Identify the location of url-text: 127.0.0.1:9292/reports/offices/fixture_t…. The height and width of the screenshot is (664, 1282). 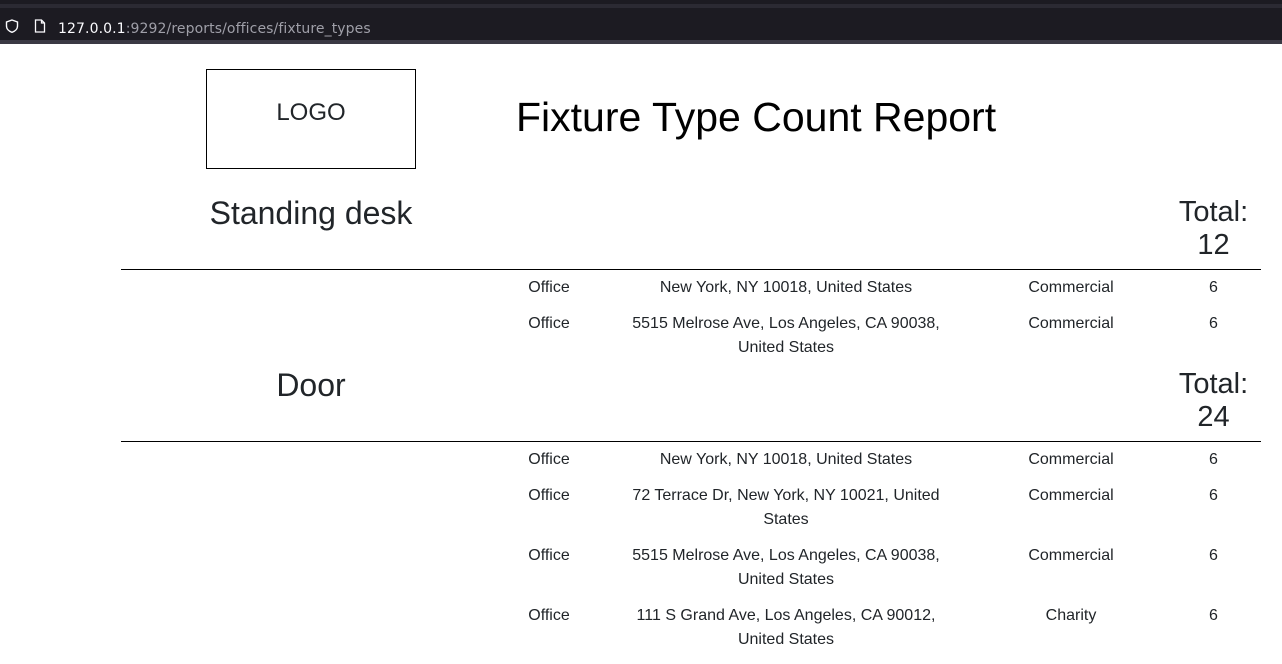
(214, 29).